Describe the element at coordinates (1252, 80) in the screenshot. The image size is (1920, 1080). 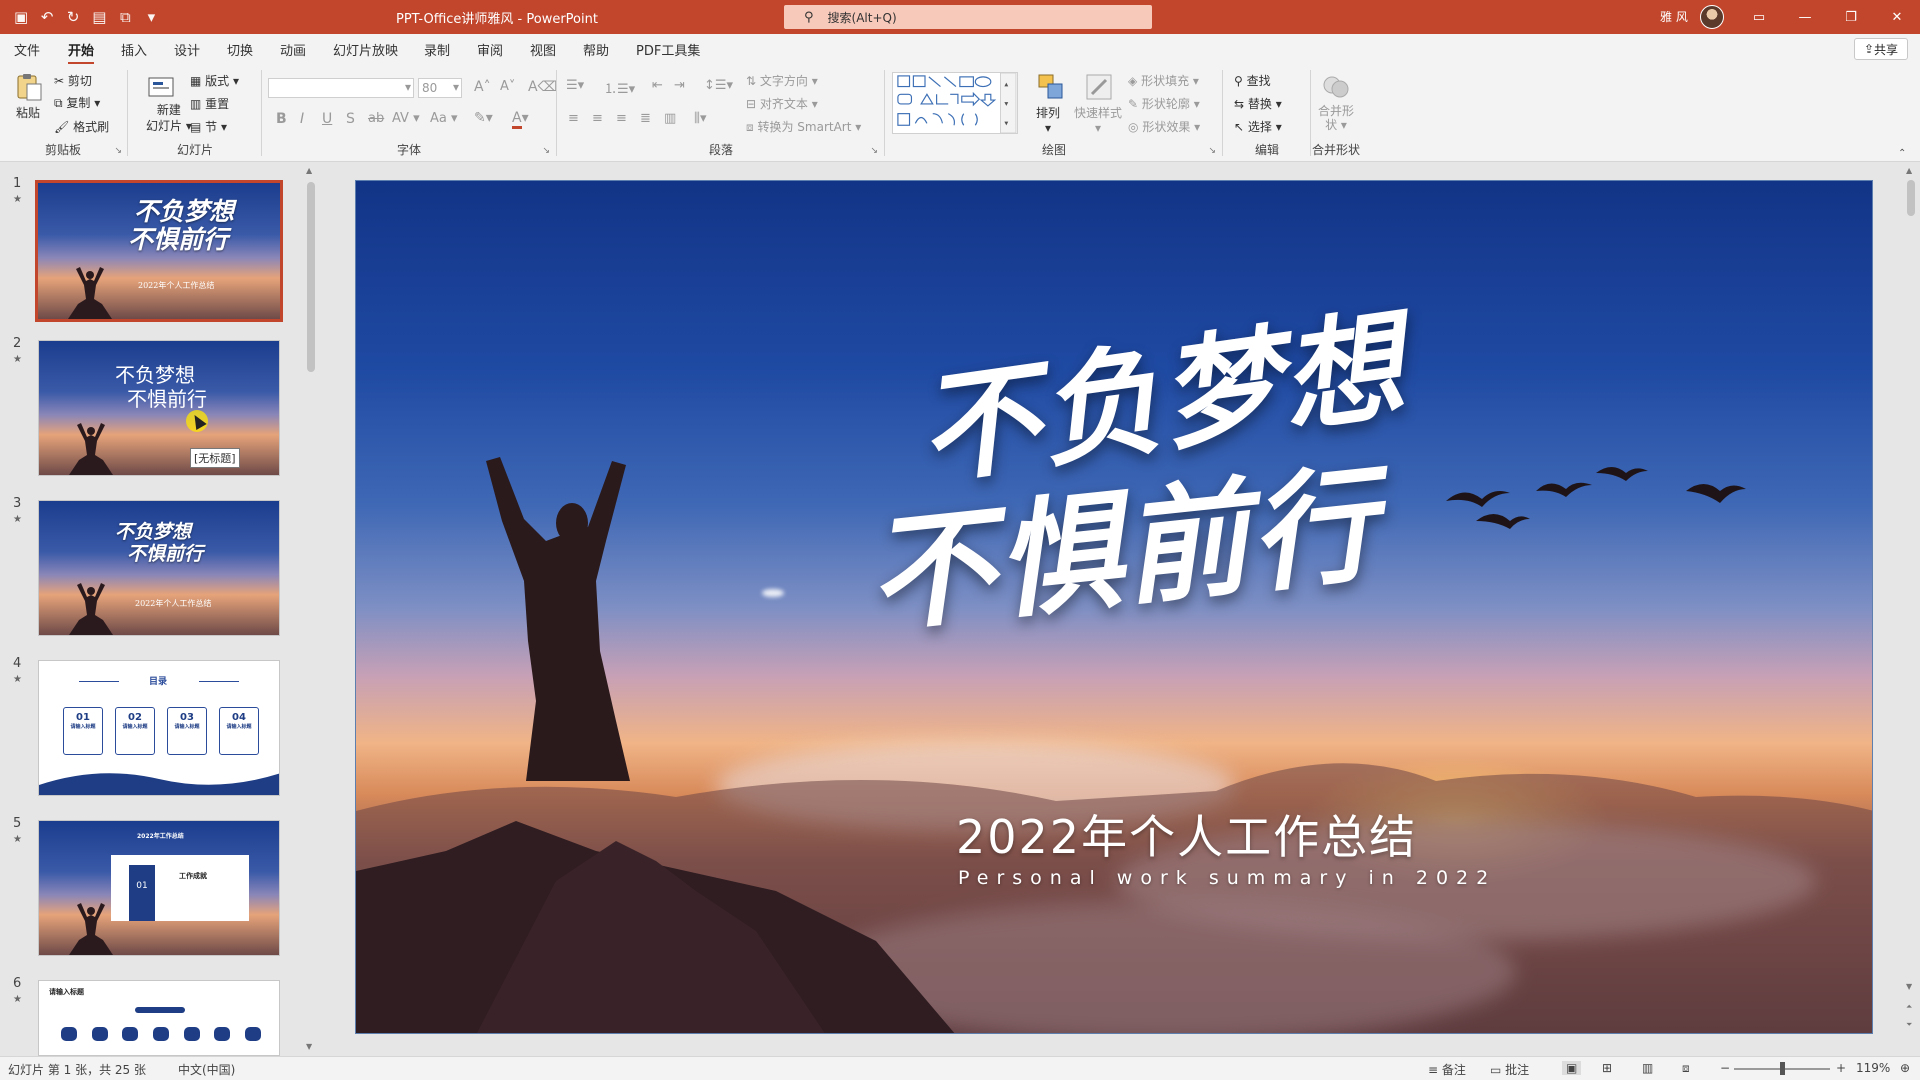
I see `find-button: ⚲ 查找` at that location.